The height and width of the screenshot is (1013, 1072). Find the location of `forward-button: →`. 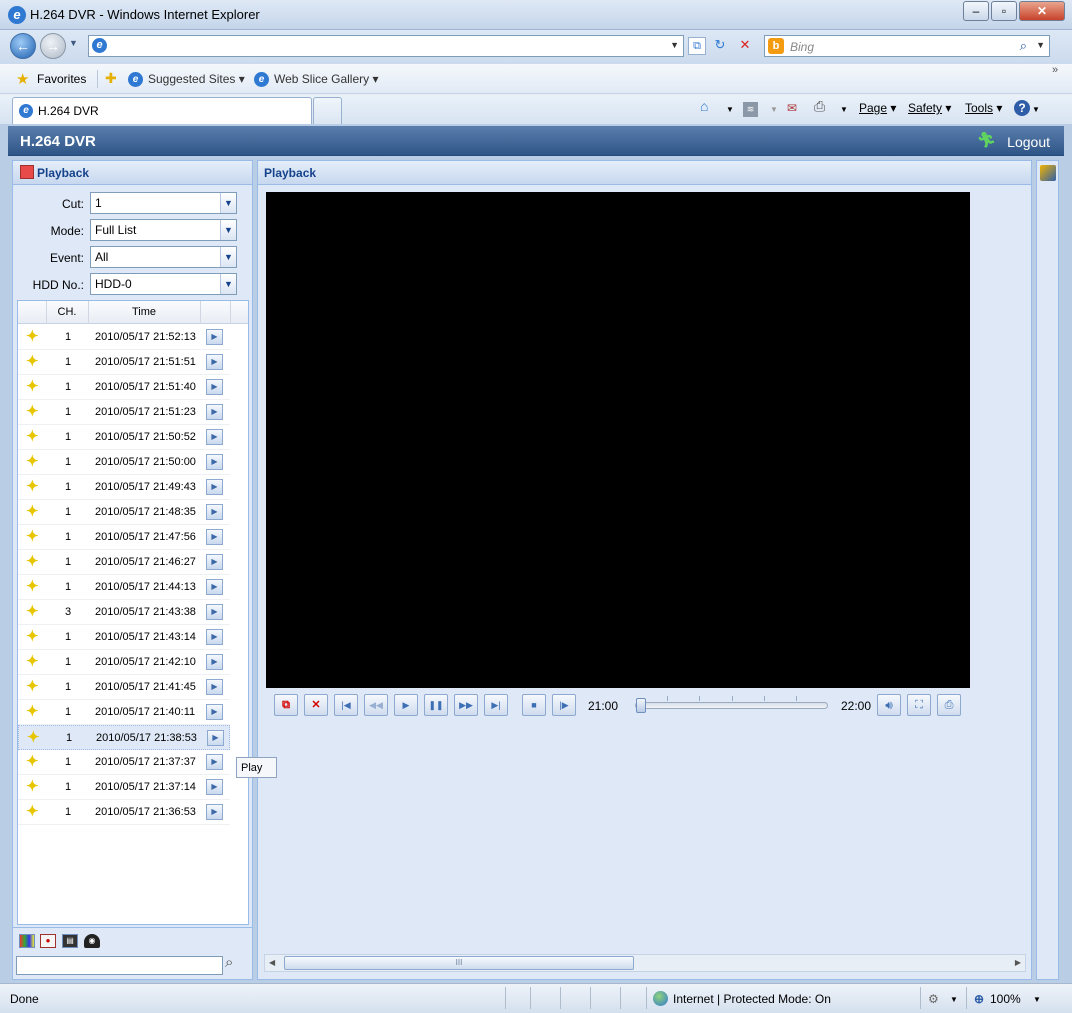

forward-button: → is located at coordinates (53, 46).